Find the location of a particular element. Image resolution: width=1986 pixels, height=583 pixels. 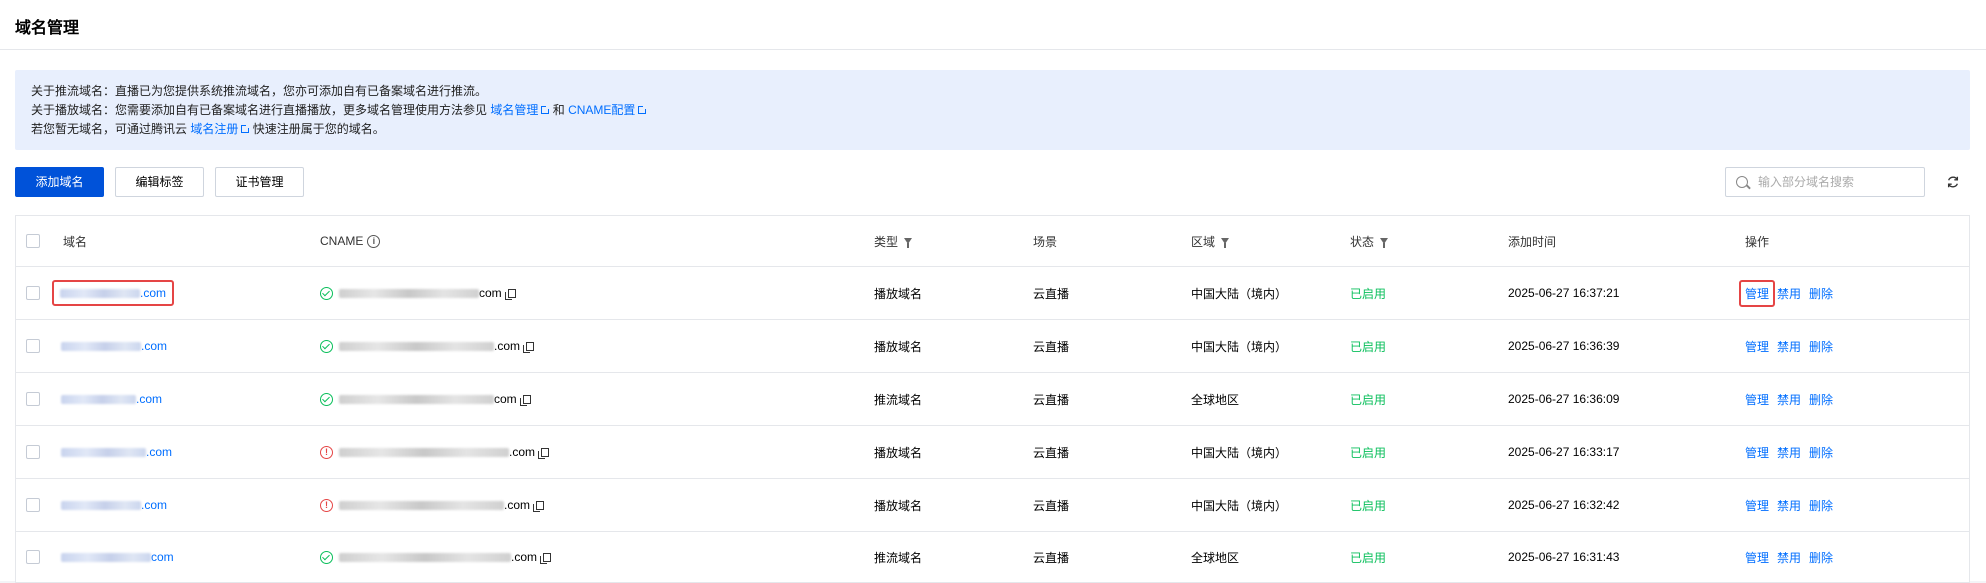

col-header-status-label: 状态 is located at coordinates (1362, 241).